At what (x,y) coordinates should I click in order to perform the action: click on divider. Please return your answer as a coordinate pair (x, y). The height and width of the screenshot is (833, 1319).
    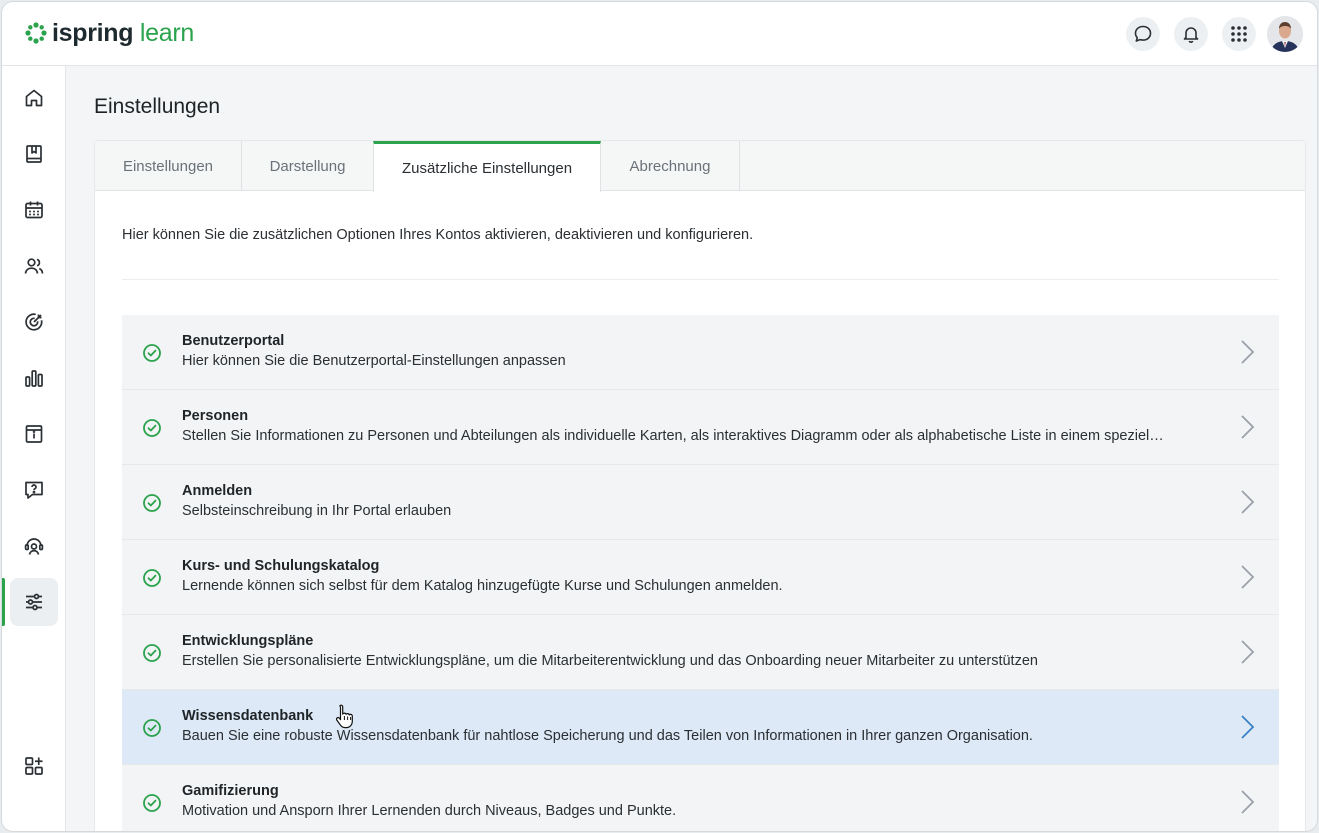
    Looking at the image, I should click on (700, 279).